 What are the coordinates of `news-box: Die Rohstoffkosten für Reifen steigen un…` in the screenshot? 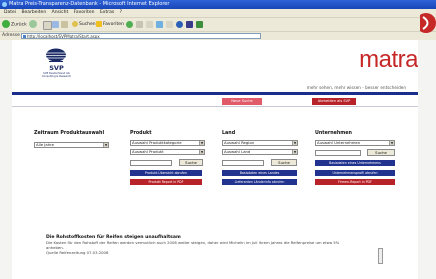 It's located at (211, 254).